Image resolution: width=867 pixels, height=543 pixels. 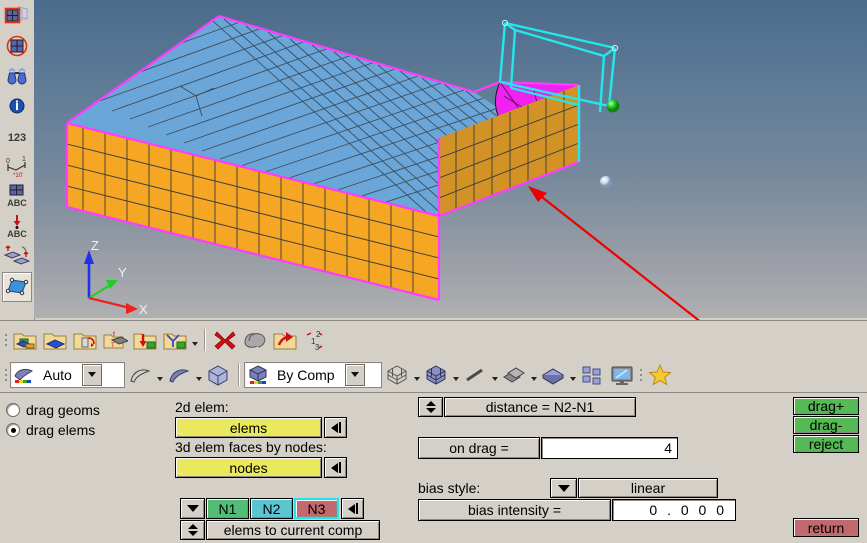 I want to click on svg-text: 123, so click(x=17, y=138).